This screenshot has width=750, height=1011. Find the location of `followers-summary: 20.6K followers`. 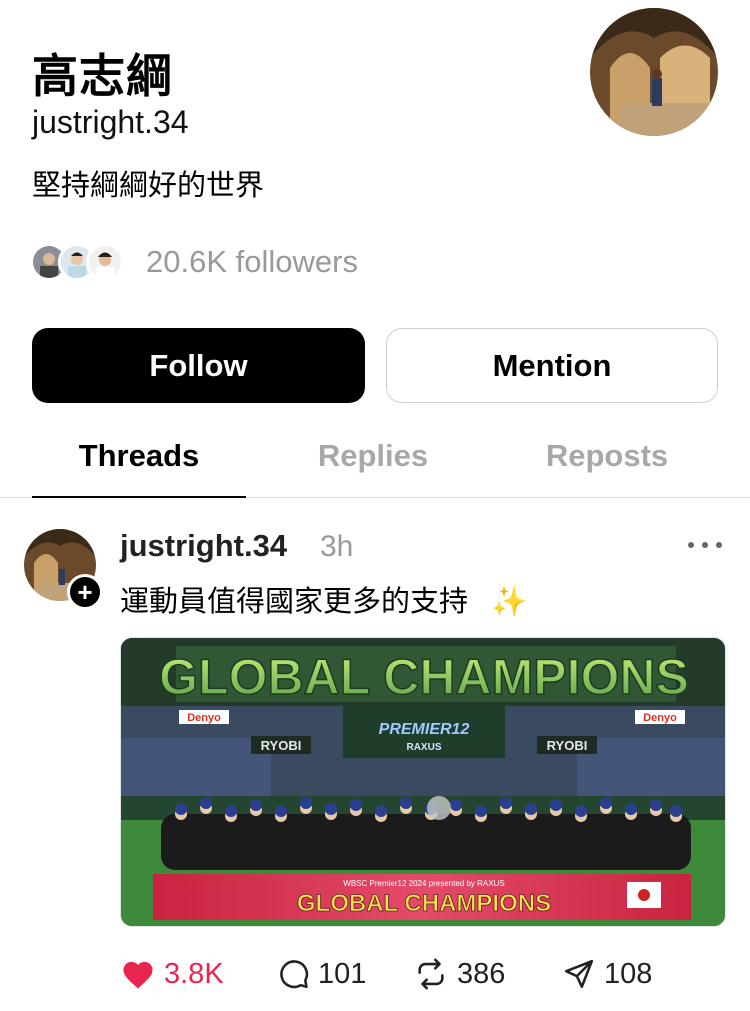

followers-summary: 20.6K followers is located at coordinates (194, 262).